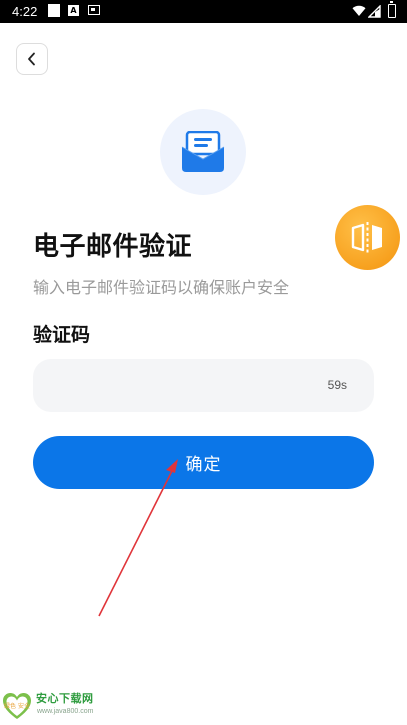 This screenshot has height=725, width=407. Describe the element at coordinates (203, 11) in the screenshot. I see `status-bar: 4:22 A` at that location.